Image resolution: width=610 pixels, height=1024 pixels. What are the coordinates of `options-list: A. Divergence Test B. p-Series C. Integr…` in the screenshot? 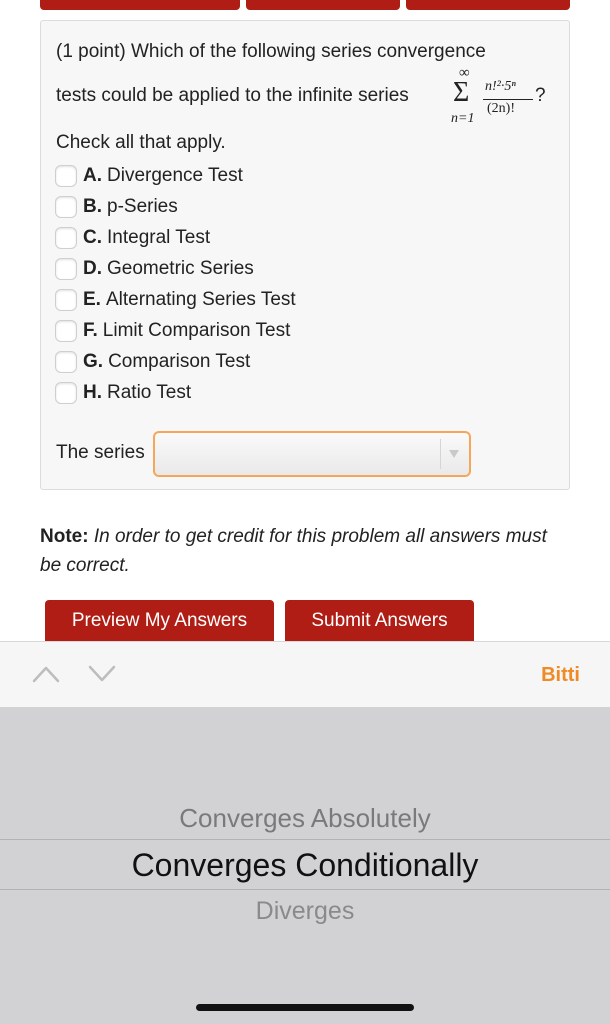 It's located at (175, 284).